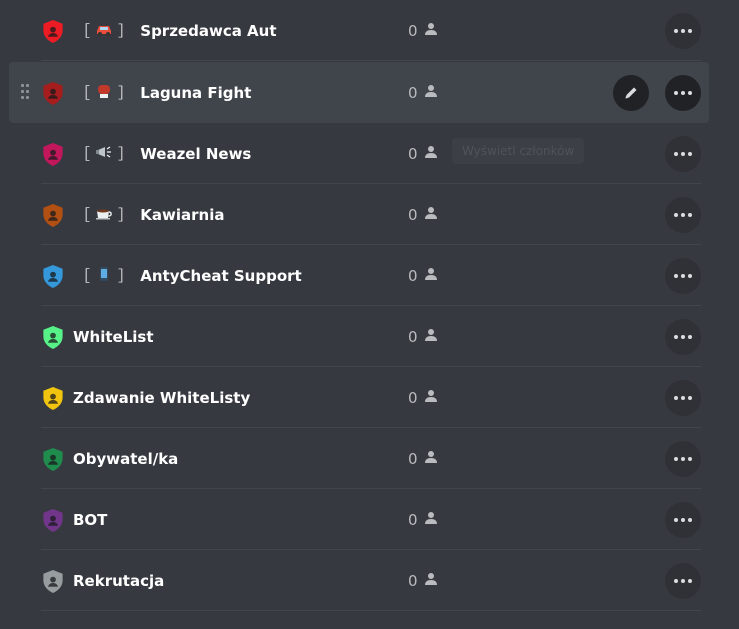 This screenshot has width=739, height=629. I want to click on role-name-text: BOT, so click(90, 519).